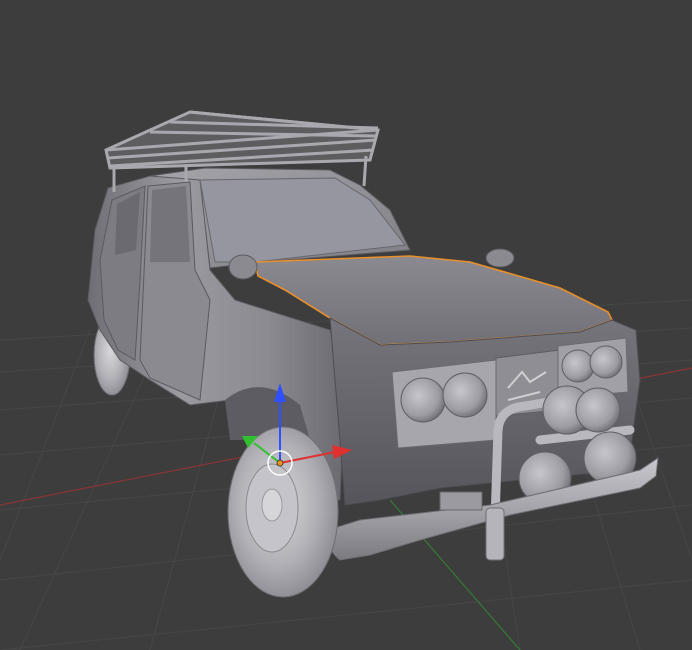 This screenshot has height=650, width=692. I want to click on headlight-left, so click(423, 400).